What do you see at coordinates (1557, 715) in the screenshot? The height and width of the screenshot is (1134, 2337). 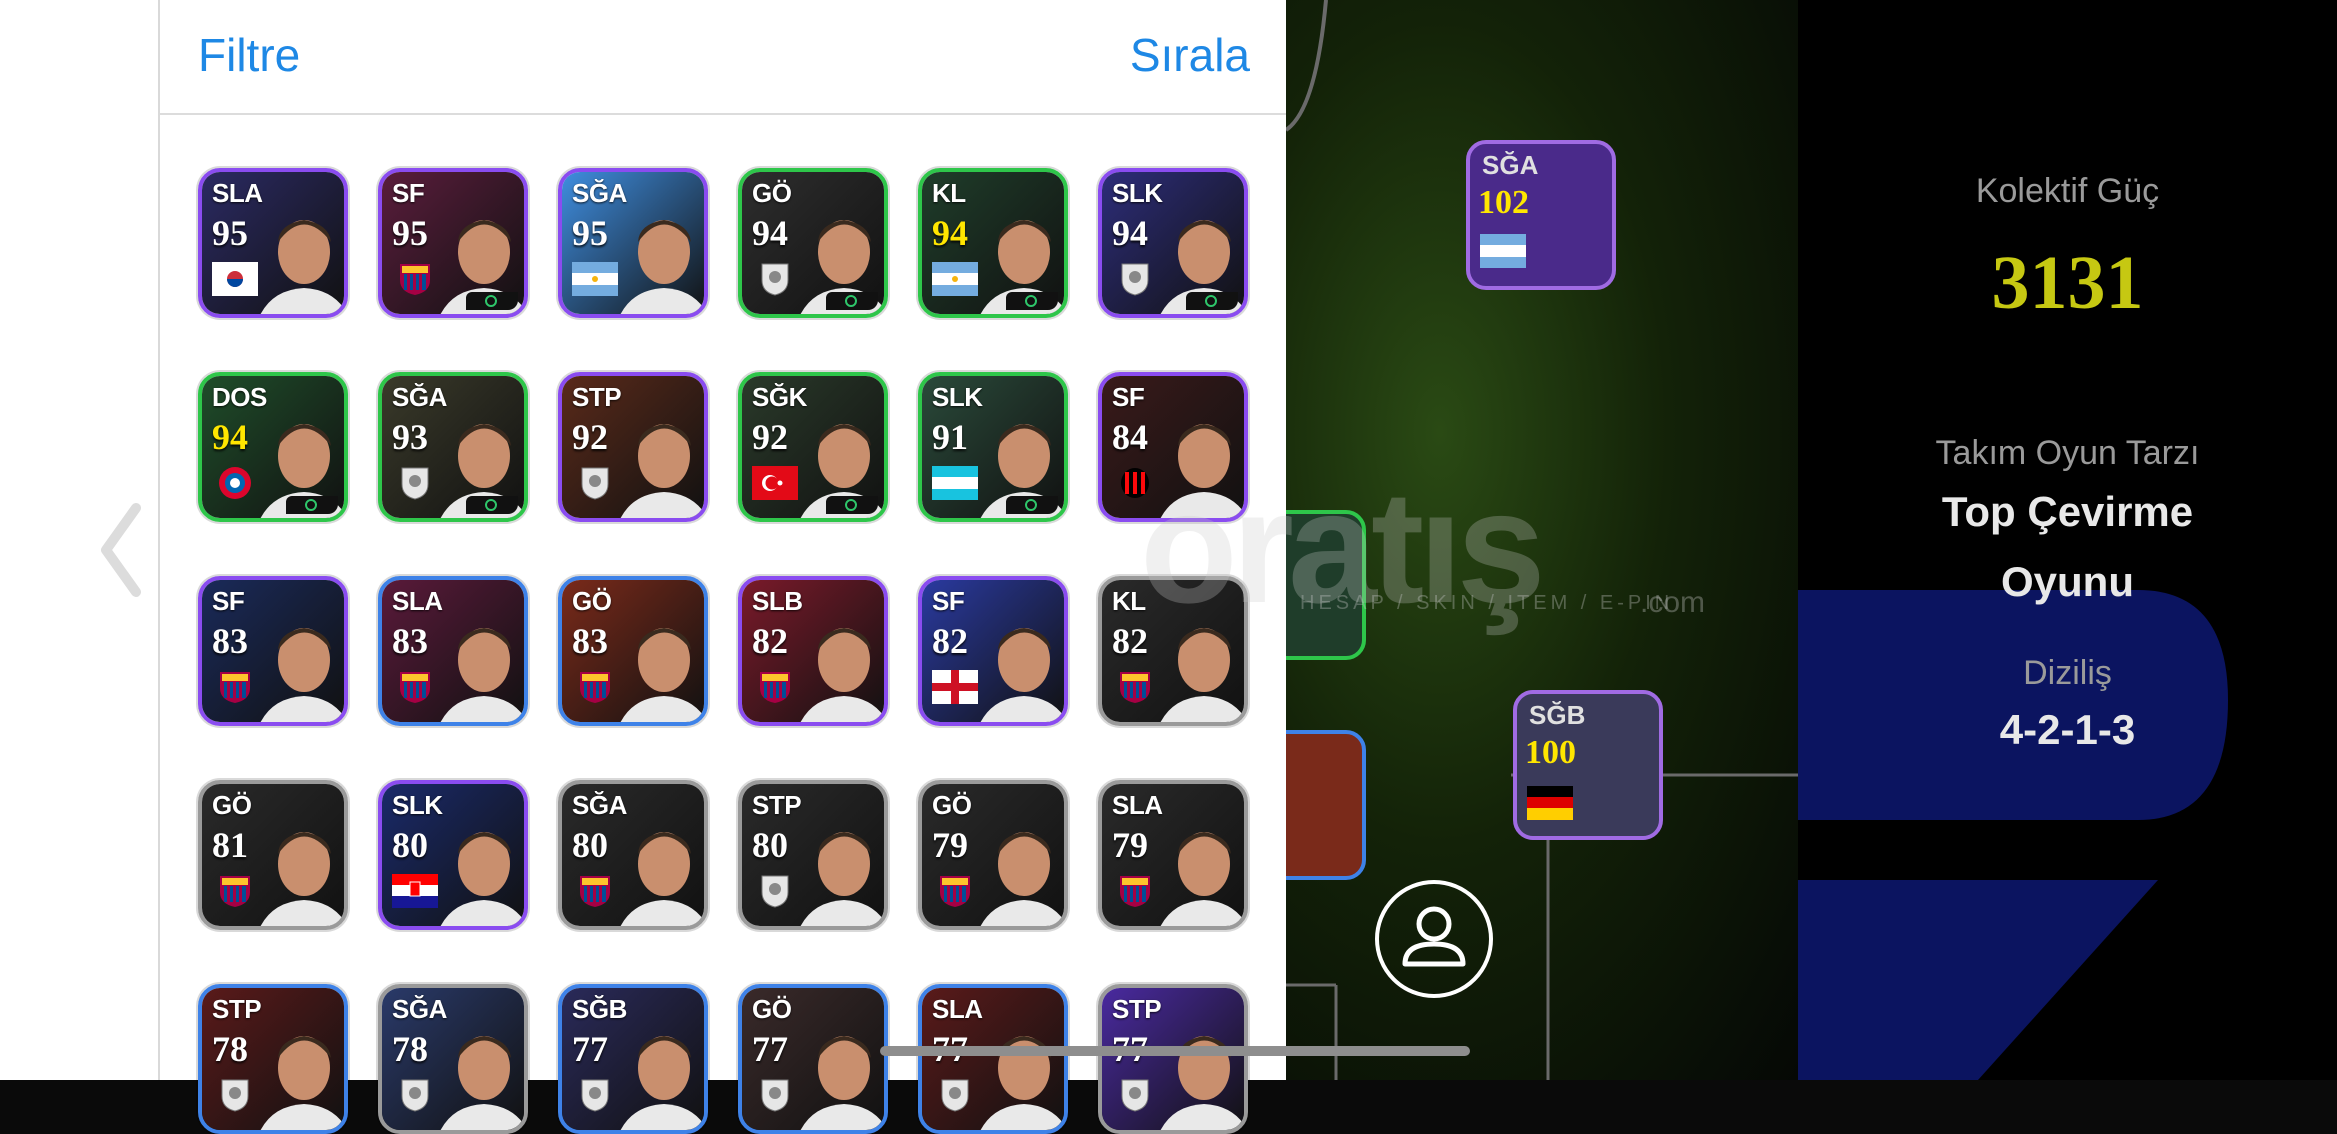 I see `pitch-card-position: SĞB` at bounding box center [1557, 715].